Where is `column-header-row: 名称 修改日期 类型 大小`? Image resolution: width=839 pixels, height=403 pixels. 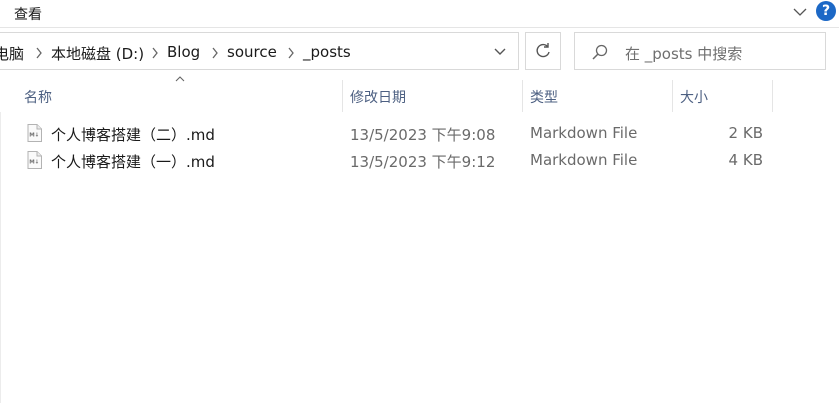
column-header-row: 名称 修改日期 类型 大小 is located at coordinates (419, 92).